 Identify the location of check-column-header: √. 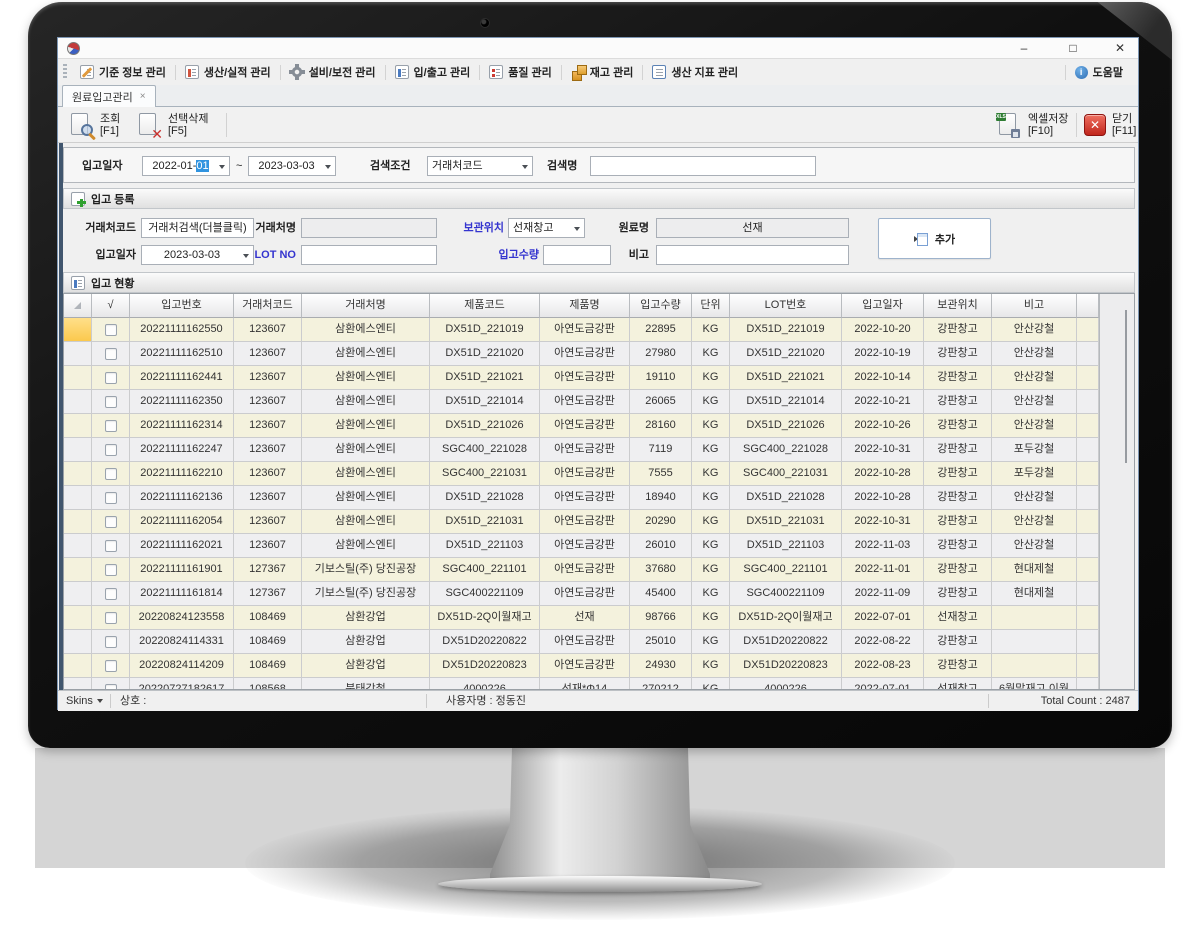
(111, 306).